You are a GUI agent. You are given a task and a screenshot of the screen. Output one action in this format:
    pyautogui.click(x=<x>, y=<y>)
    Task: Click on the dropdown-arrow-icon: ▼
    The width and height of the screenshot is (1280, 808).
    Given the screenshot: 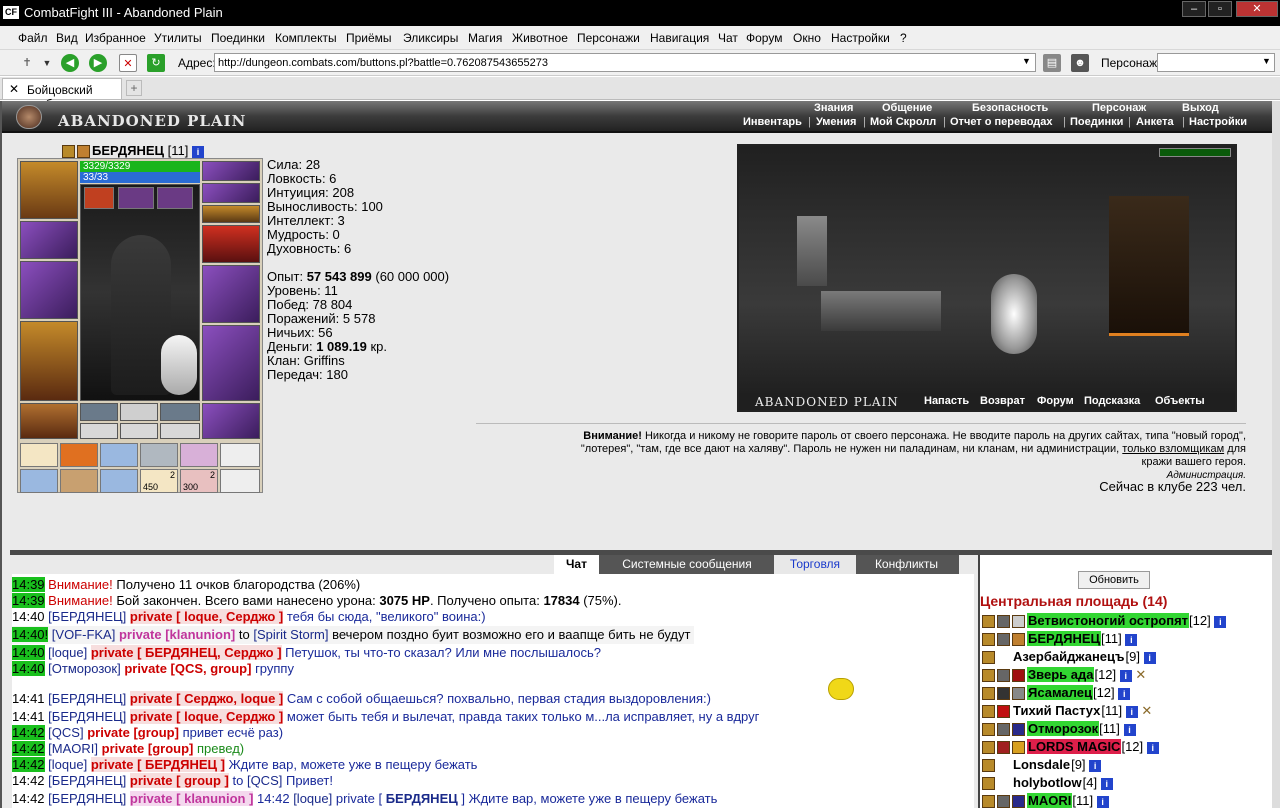 What is the action you would take?
    pyautogui.click(x=47, y=63)
    